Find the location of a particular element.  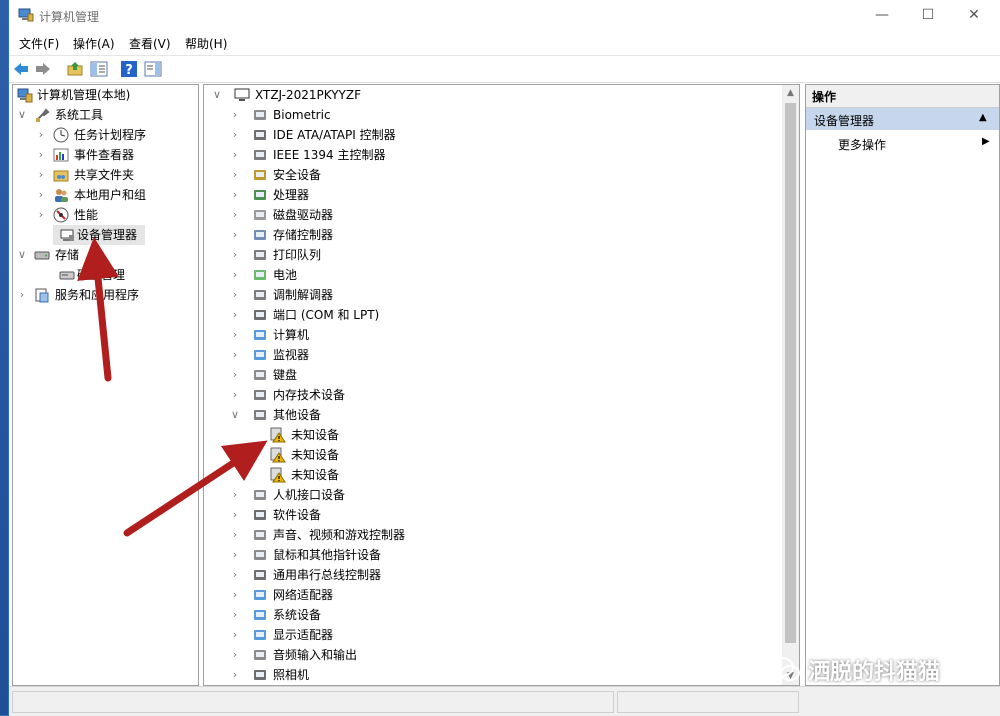

device-category-15: ∨ 其他设备 is located at coordinates (491, 415).